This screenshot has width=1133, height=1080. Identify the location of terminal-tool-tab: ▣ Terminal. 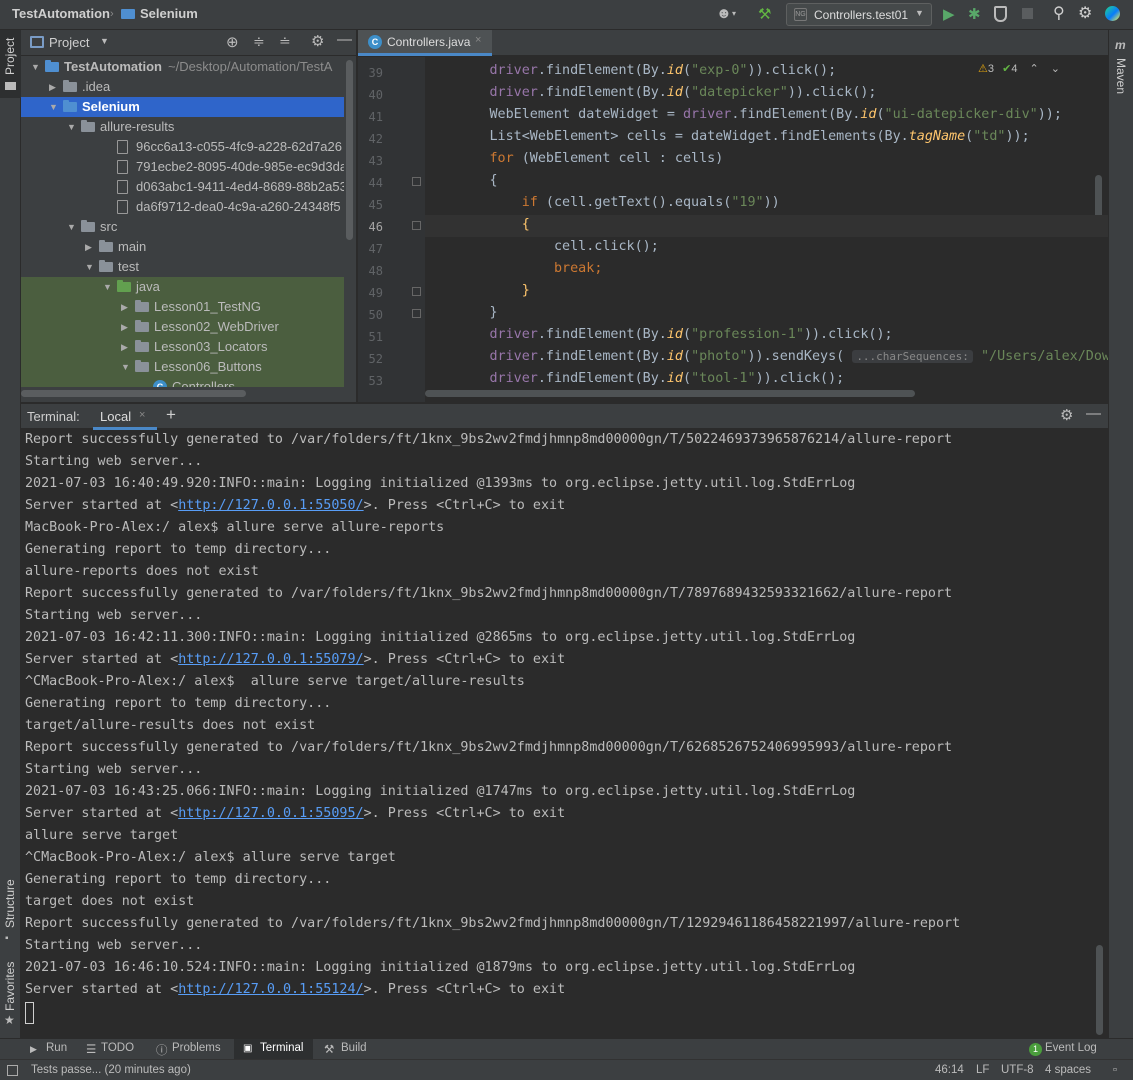
(273, 1049).